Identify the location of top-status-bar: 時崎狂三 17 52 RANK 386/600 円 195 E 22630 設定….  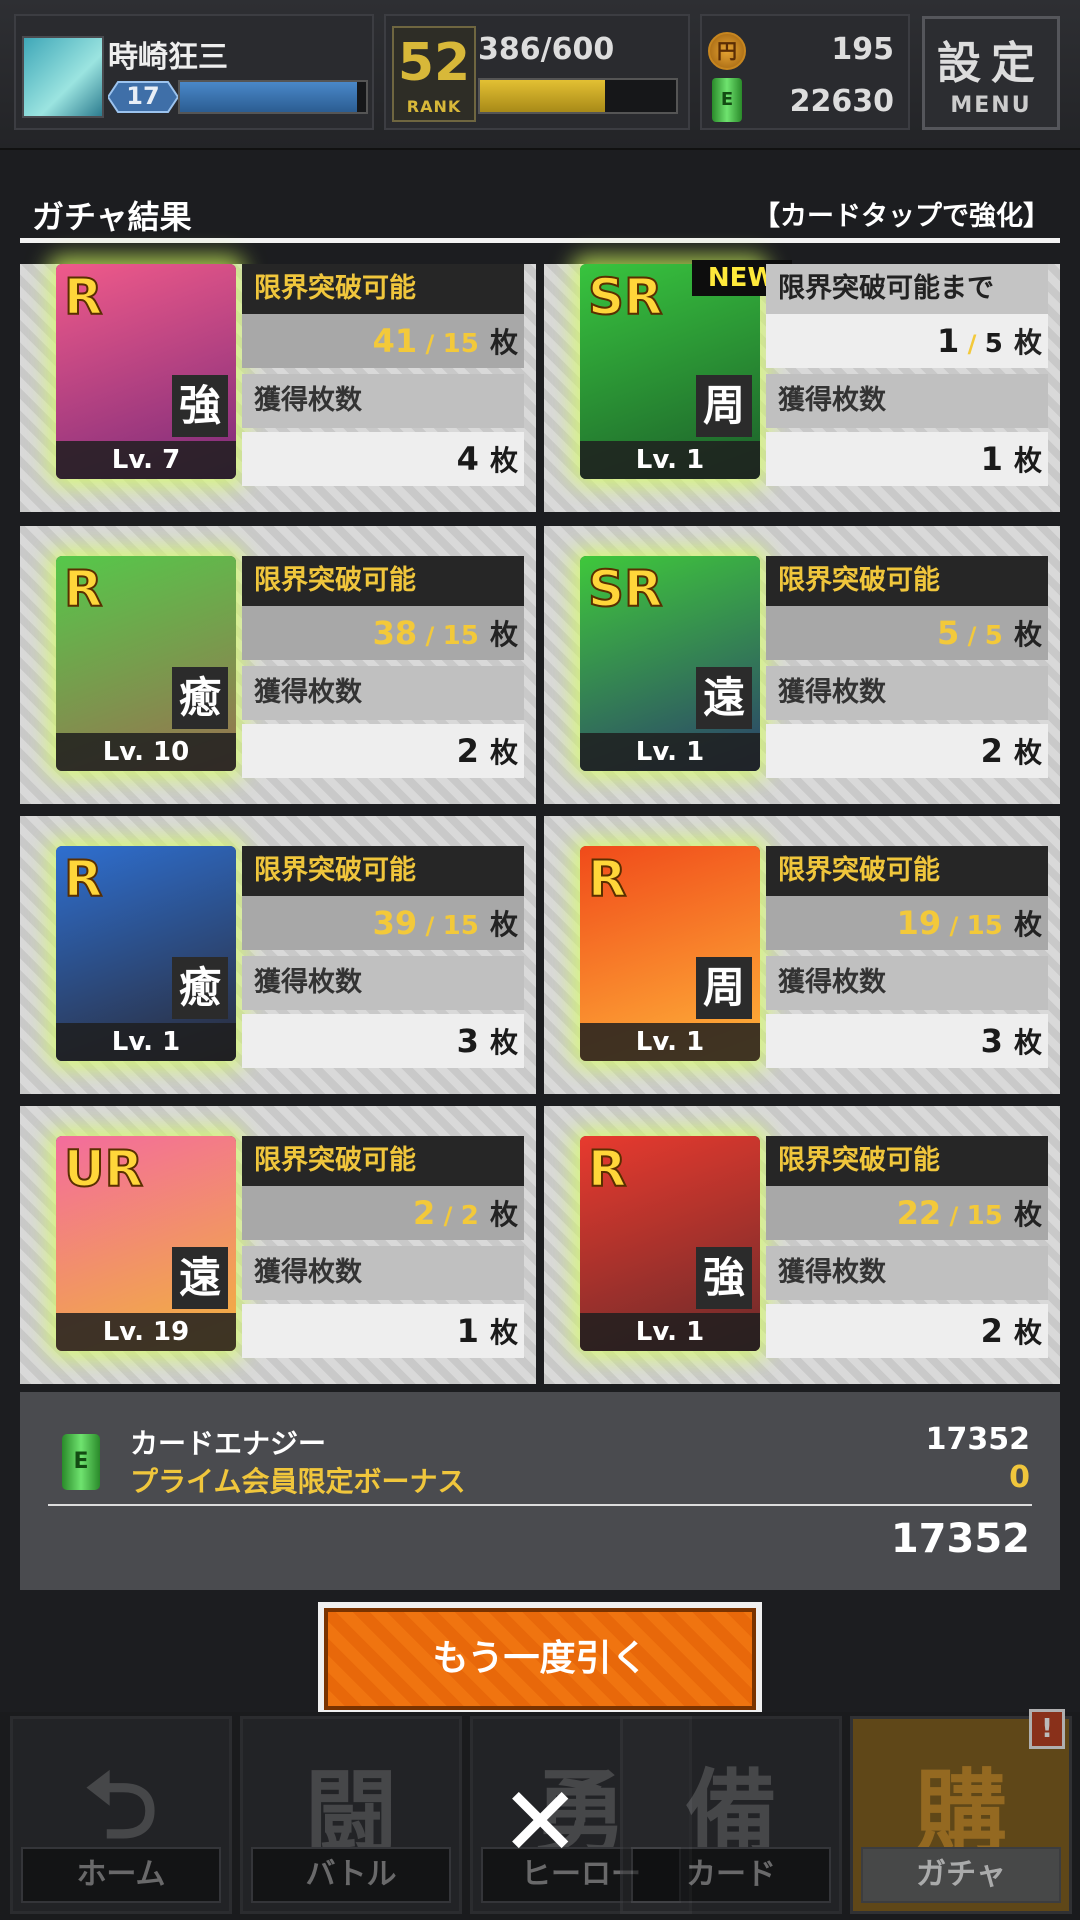
(540, 75).